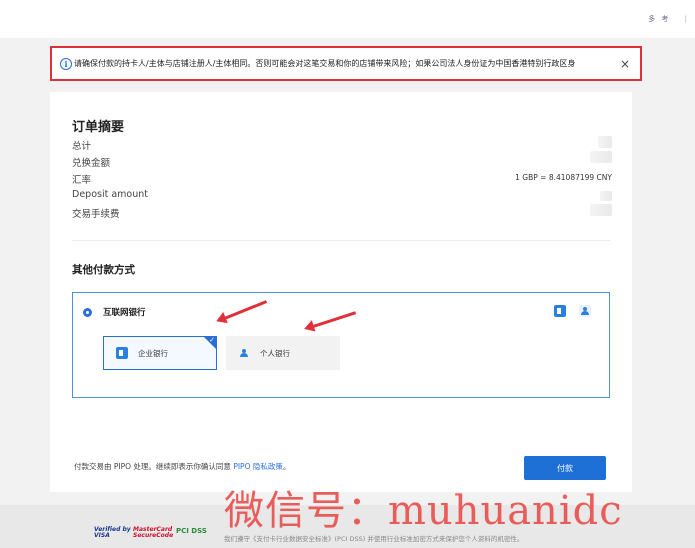  What do you see at coordinates (110, 194) in the screenshot?
I see `summary-label: Deposit amount` at bounding box center [110, 194].